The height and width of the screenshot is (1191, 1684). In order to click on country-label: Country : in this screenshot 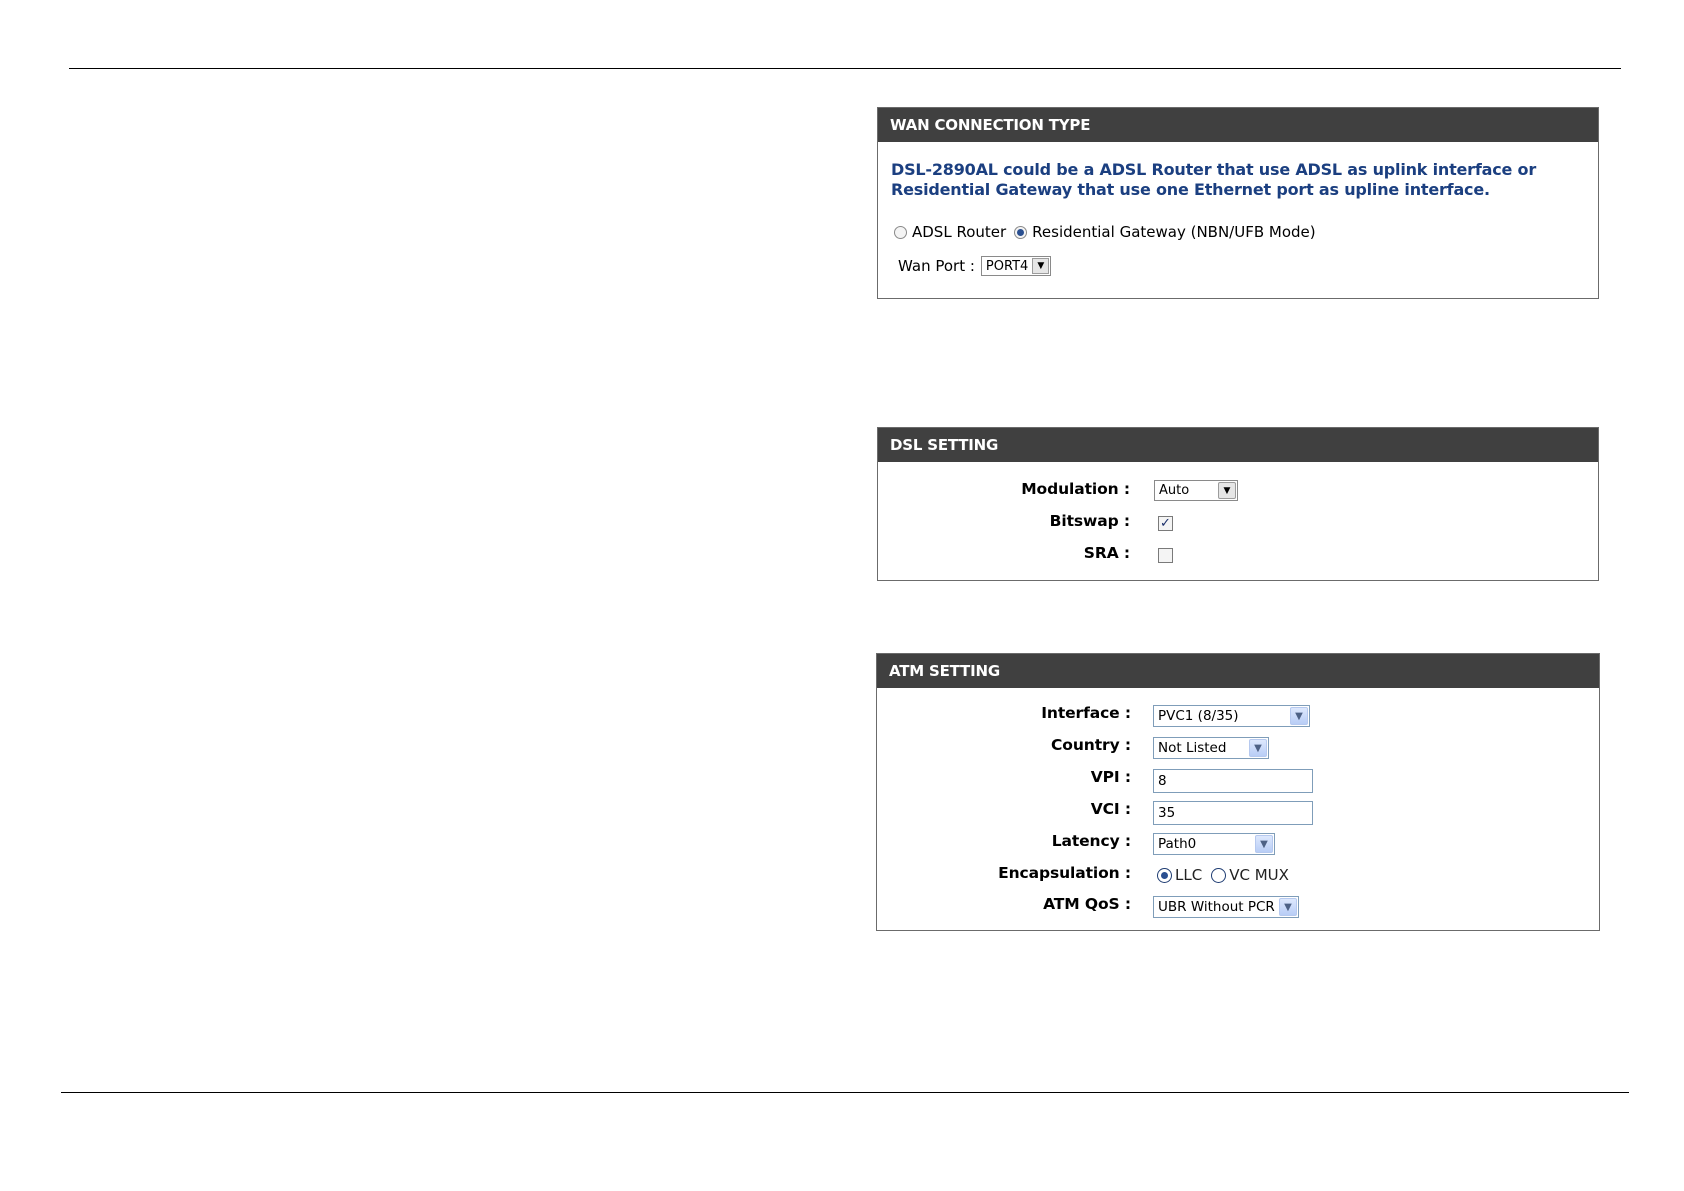, I will do `click(1091, 745)`.